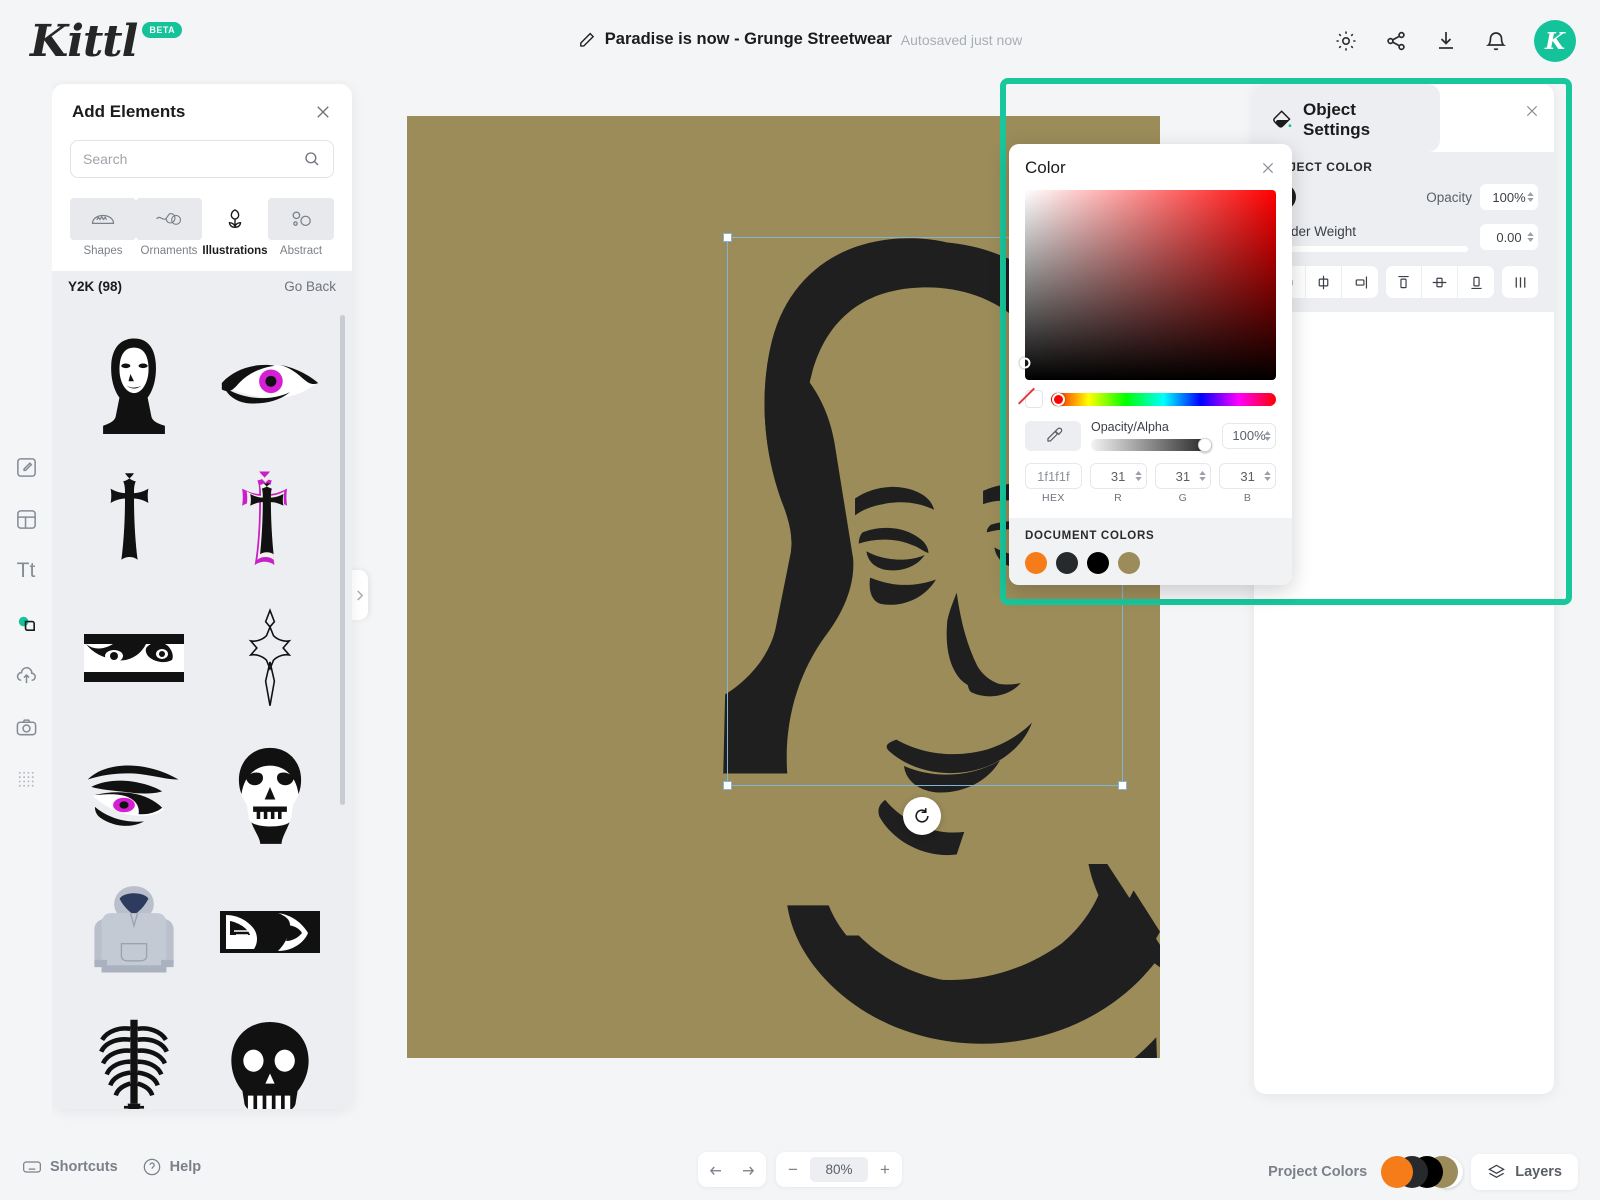  I want to click on undo-button, so click(715, 1169).